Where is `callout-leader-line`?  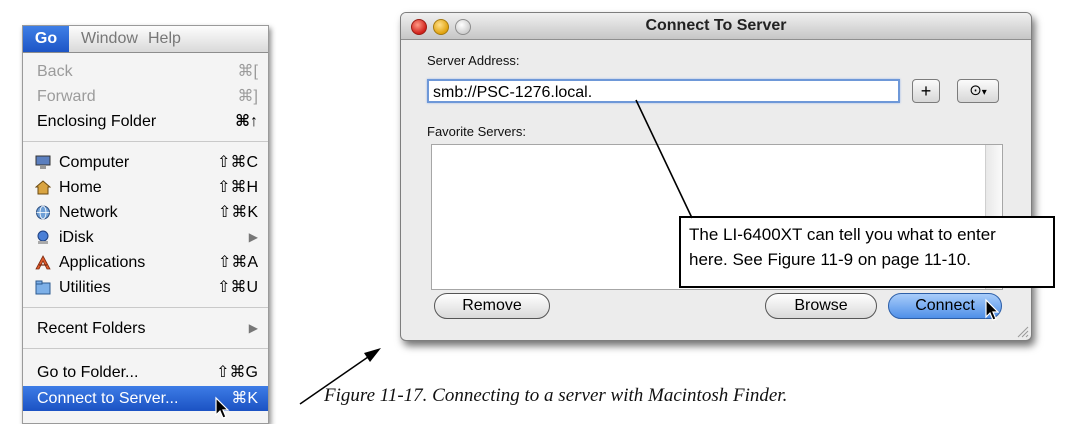 callout-leader-line is located at coordinates (664, 159).